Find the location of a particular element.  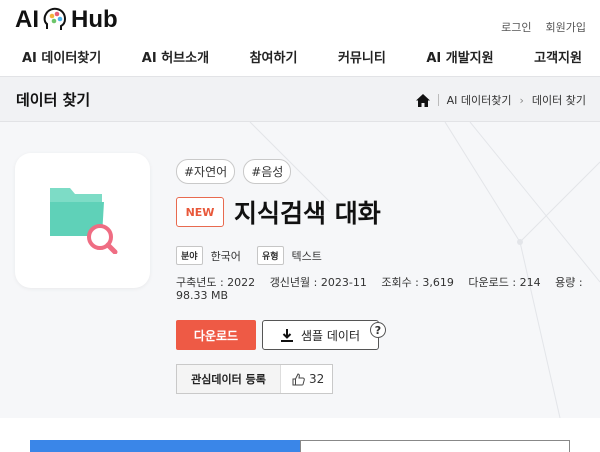

top-bar: AI Hub 로그인 회원가입 is located at coordinates (300, 20).